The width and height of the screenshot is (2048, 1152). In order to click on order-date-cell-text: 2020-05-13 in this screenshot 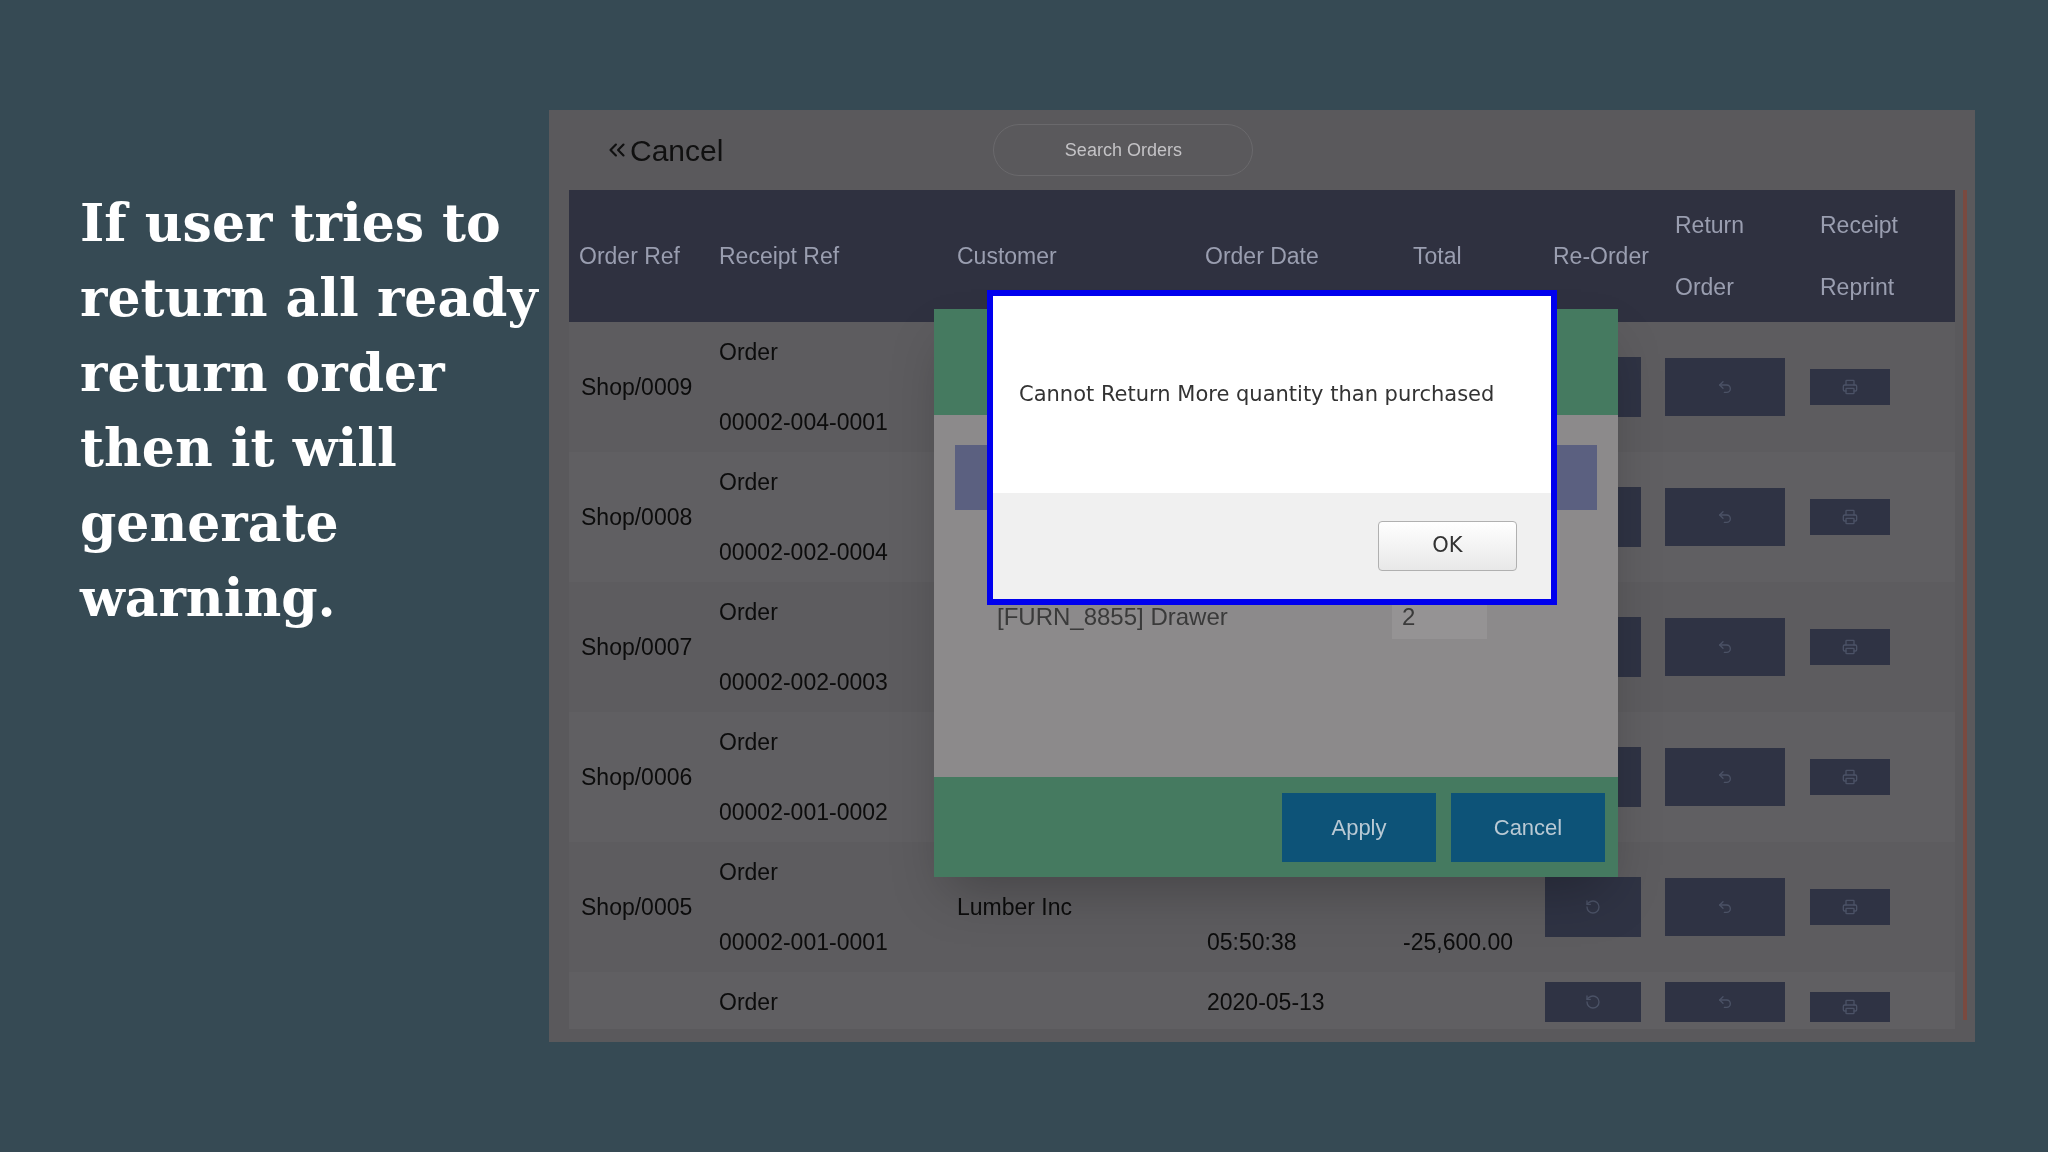, I will do `click(1266, 1002)`.